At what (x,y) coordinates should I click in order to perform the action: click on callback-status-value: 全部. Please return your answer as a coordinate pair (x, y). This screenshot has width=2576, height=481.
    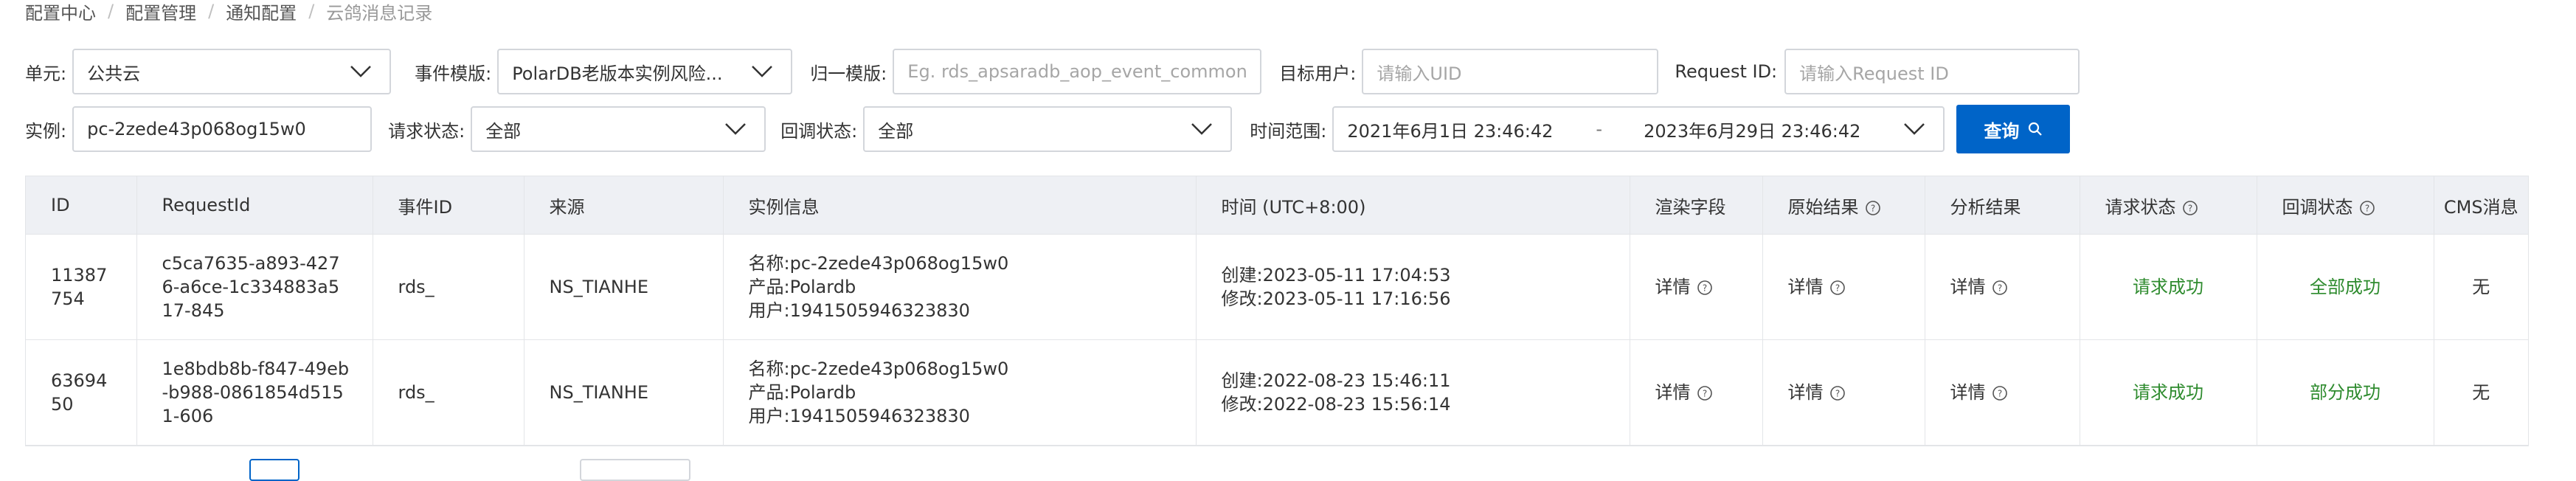
    Looking at the image, I should click on (896, 131).